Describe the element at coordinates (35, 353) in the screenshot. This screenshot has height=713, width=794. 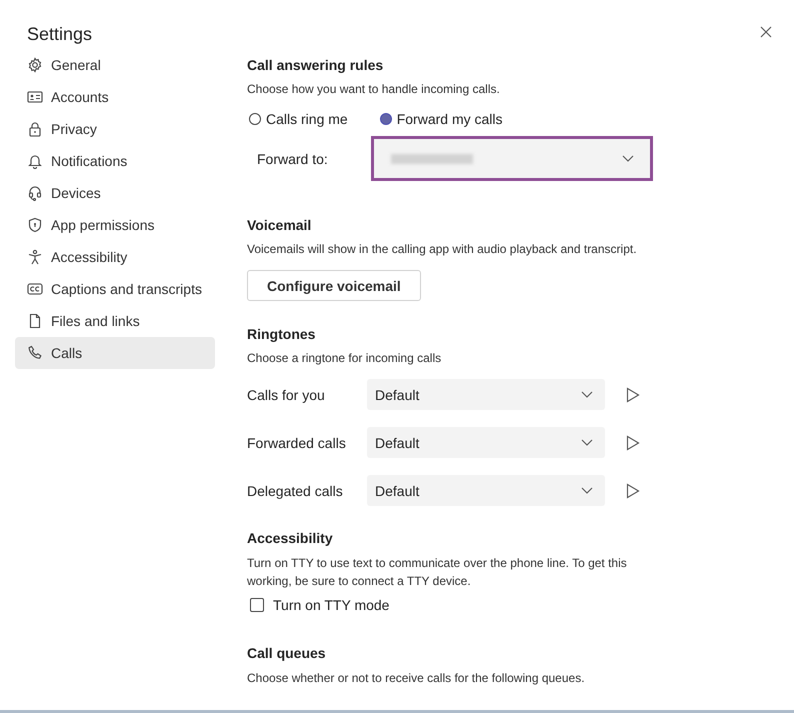
I see `phone-icon` at that location.